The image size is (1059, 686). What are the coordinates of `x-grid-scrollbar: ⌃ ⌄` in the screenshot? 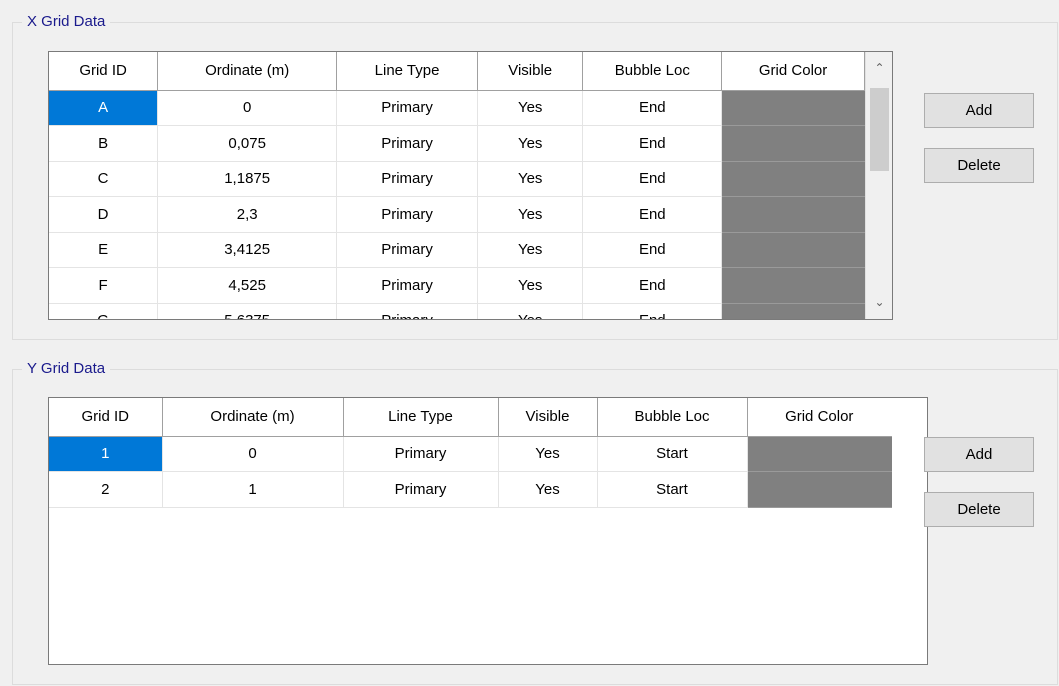 It's located at (878, 185).